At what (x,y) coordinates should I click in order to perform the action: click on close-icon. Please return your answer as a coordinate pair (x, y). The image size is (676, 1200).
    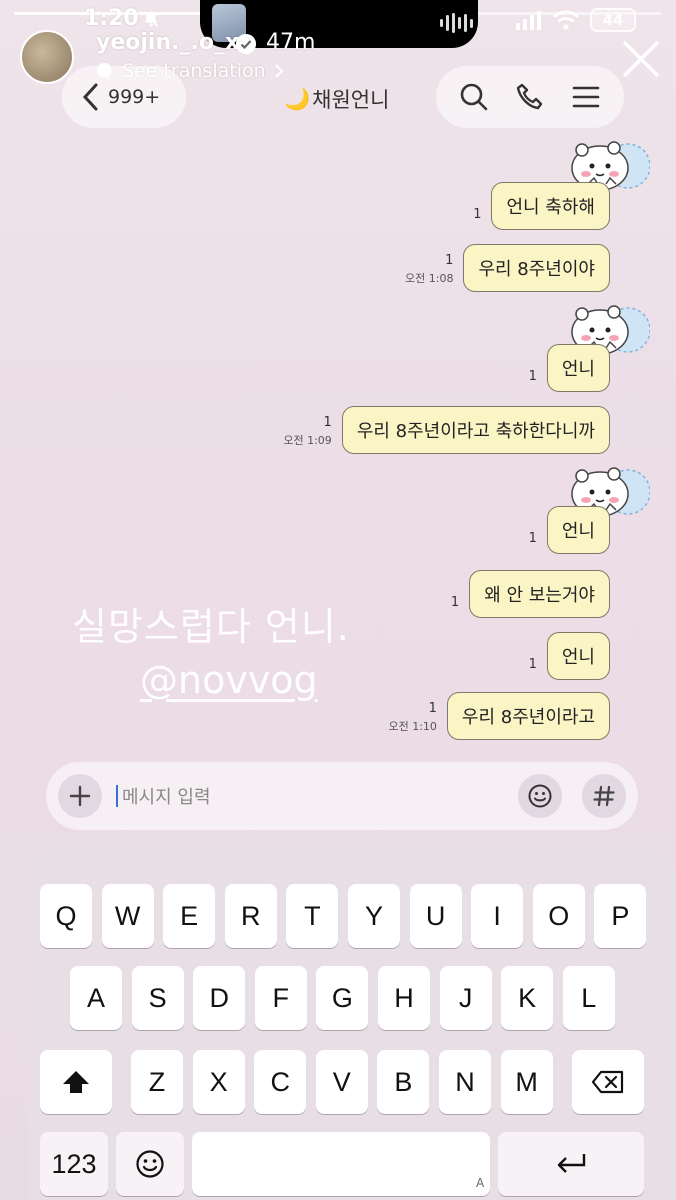
    Looking at the image, I should click on (641, 59).